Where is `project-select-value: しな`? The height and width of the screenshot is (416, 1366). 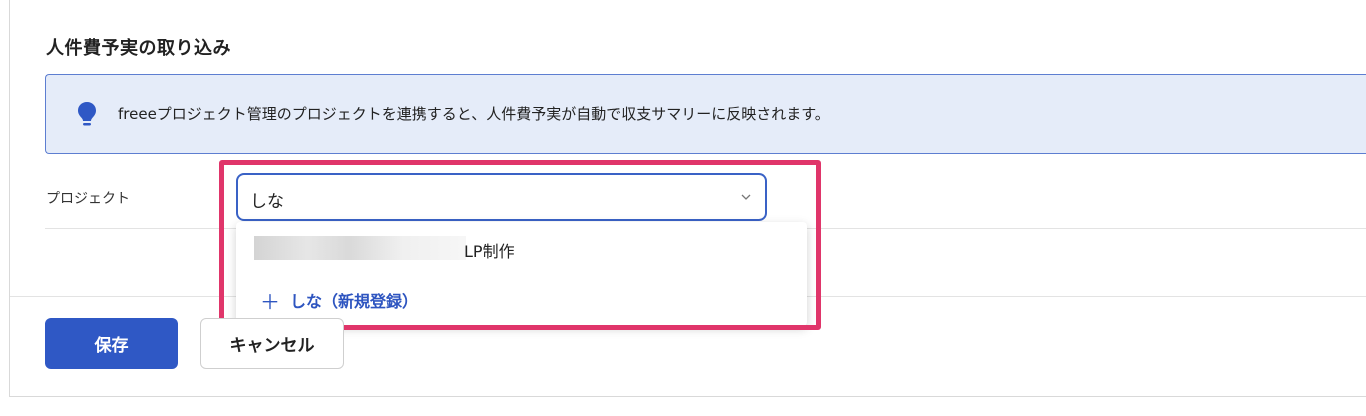 project-select-value: しな is located at coordinates (267, 199).